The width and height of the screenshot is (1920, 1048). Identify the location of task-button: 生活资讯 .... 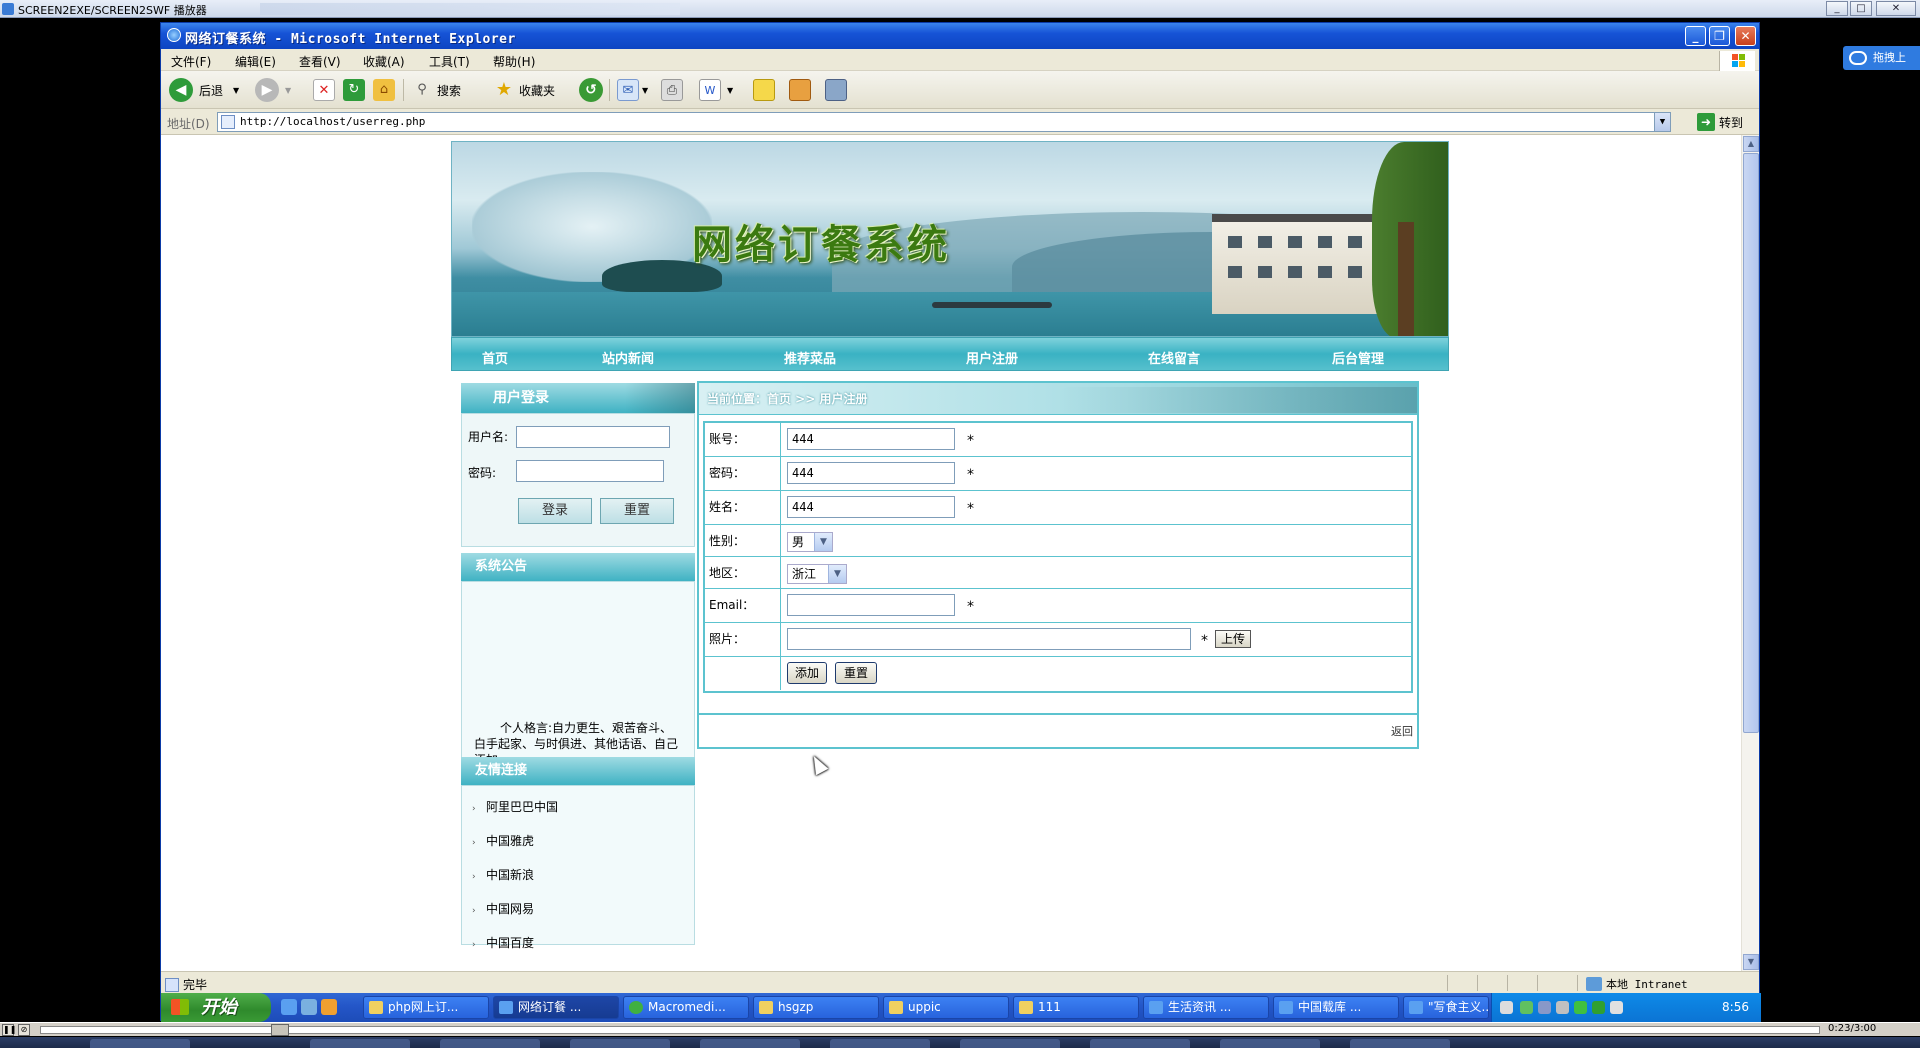
(1206, 1007).